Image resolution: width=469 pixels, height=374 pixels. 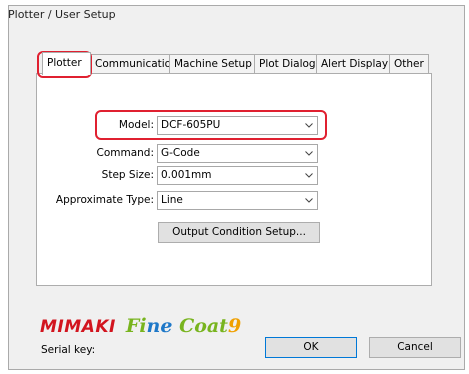 What do you see at coordinates (104, 200) in the screenshot?
I see `approximate-type-label: Approximate Type:` at bounding box center [104, 200].